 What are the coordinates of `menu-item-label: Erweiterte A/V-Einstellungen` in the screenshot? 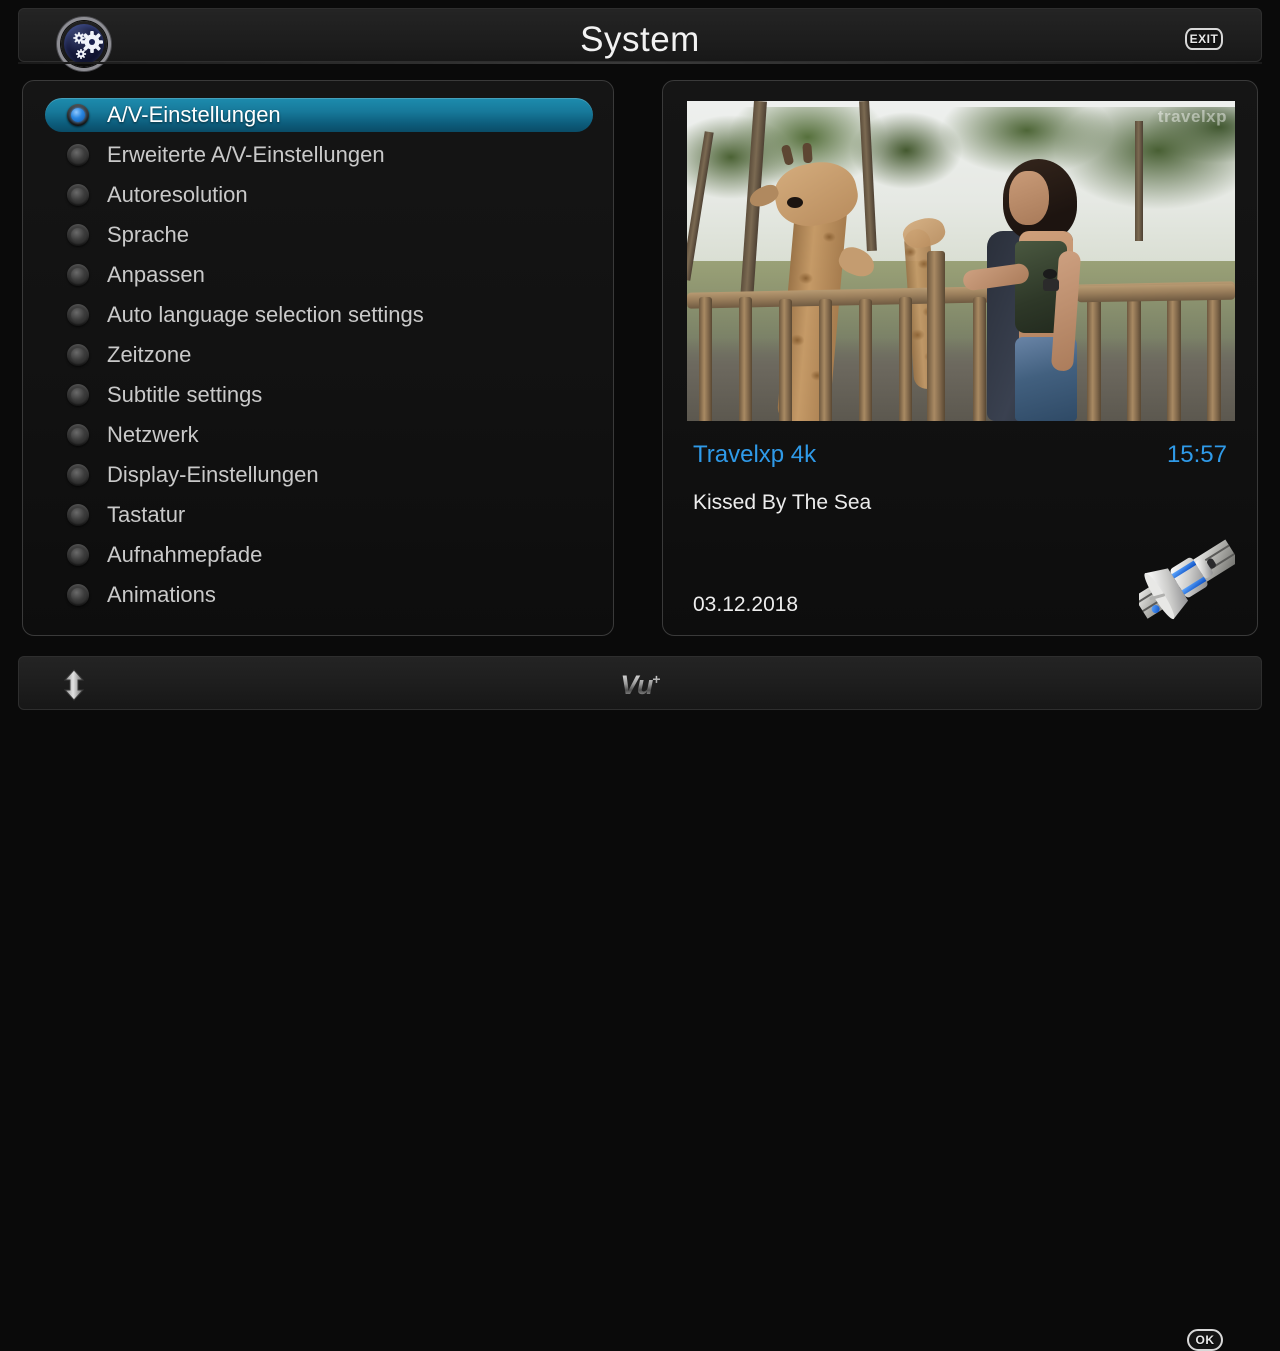 It's located at (246, 154).